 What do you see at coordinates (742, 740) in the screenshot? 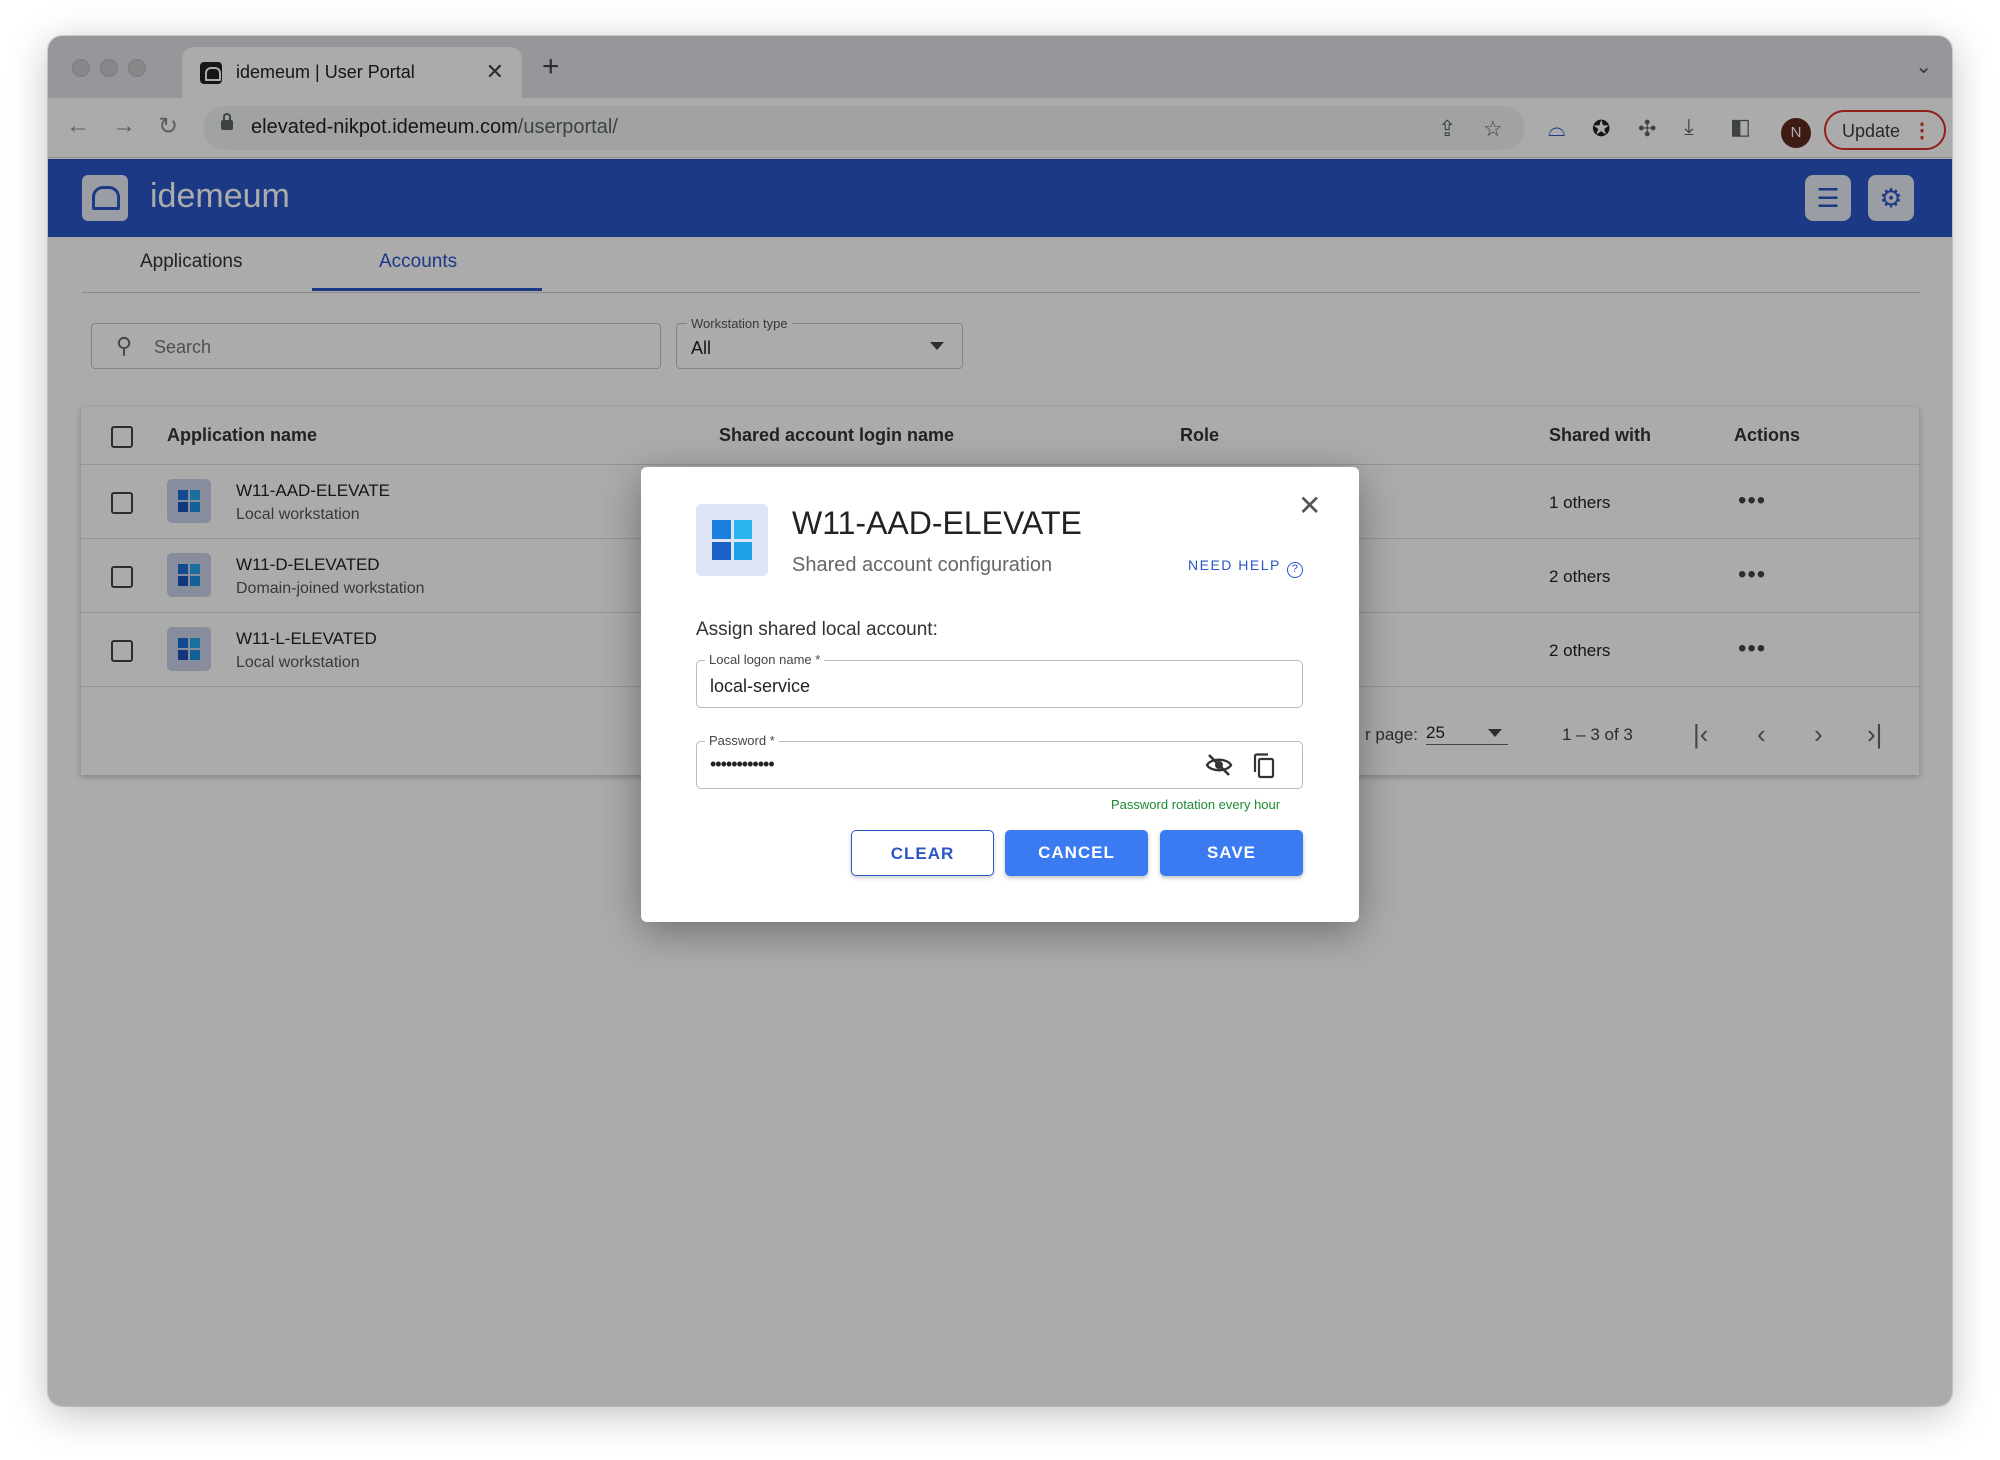
I see `password-label: Password *` at bounding box center [742, 740].